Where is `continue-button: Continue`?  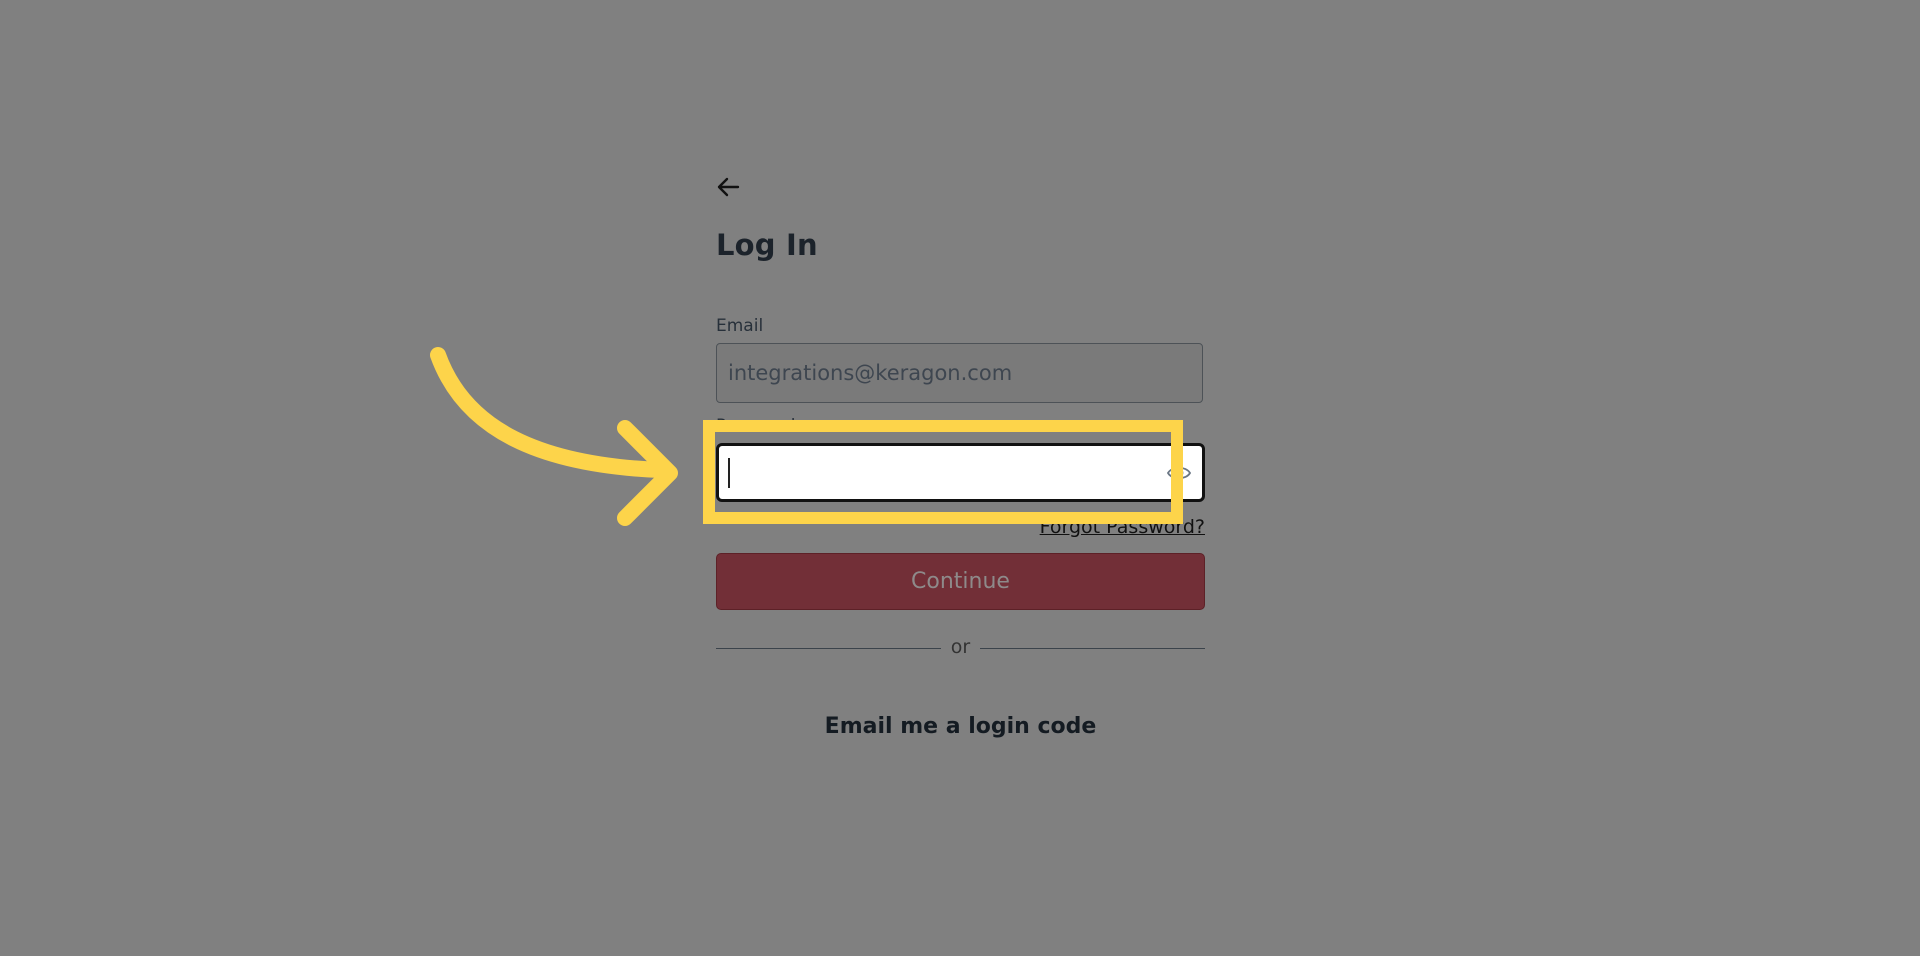
continue-button: Continue is located at coordinates (960, 581).